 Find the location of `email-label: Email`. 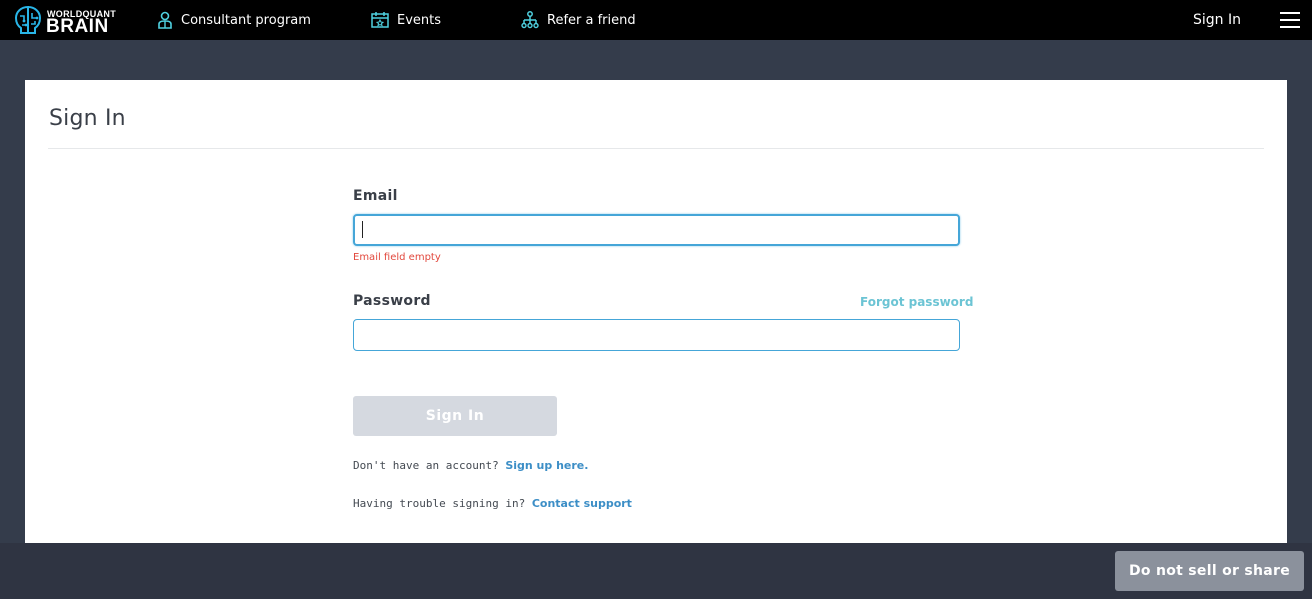

email-label: Email is located at coordinates (375, 196).